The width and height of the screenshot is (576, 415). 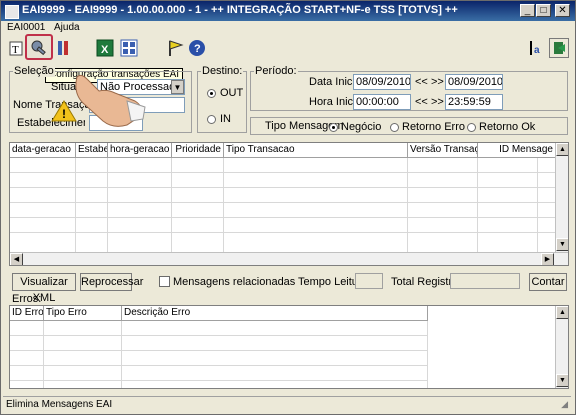 What do you see at coordinates (333, 127) in the screenshot?
I see `negocio-radio` at bounding box center [333, 127].